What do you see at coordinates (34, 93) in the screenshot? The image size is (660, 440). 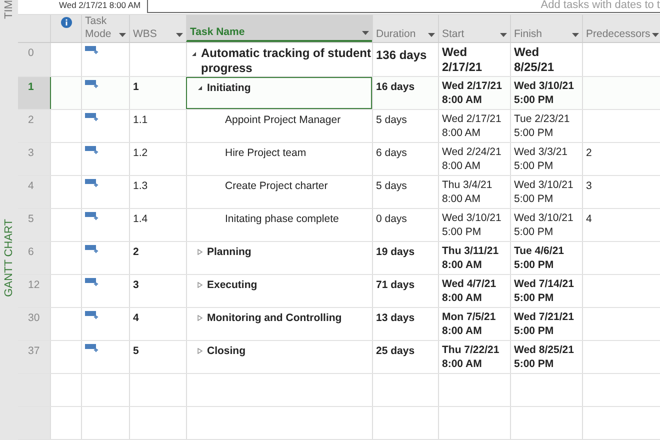 I see `row-number: 1` at bounding box center [34, 93].